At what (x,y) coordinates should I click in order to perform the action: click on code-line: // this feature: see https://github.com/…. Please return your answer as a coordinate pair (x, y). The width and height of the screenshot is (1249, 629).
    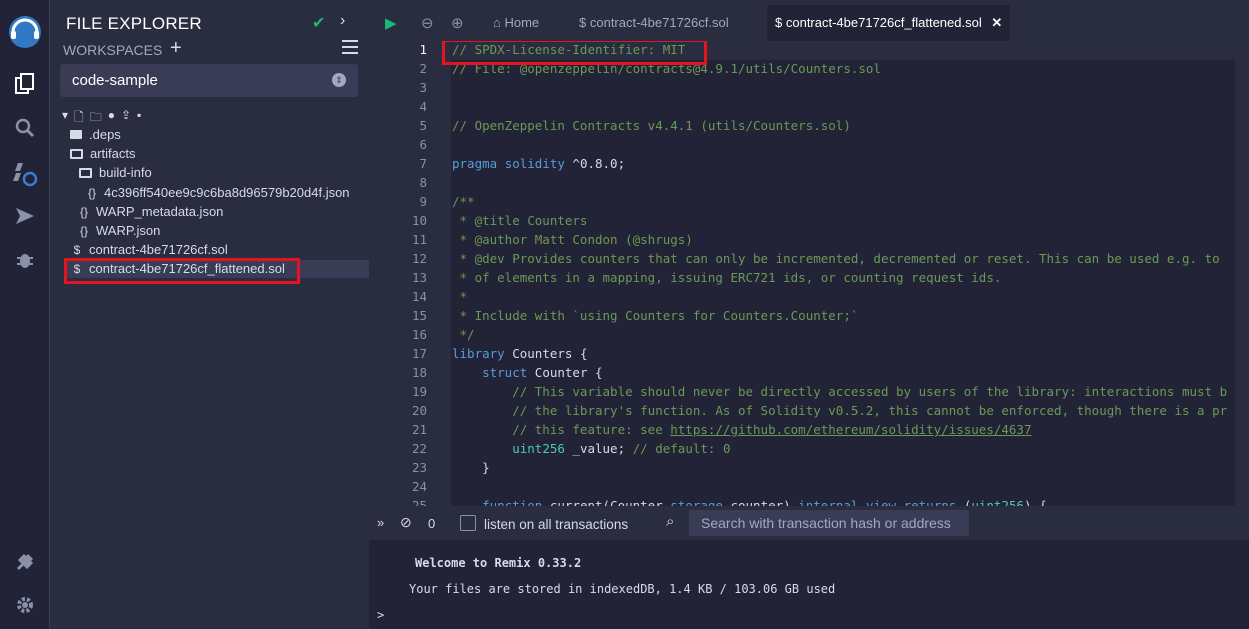
    Looking at the image, I should click on (742, 429).